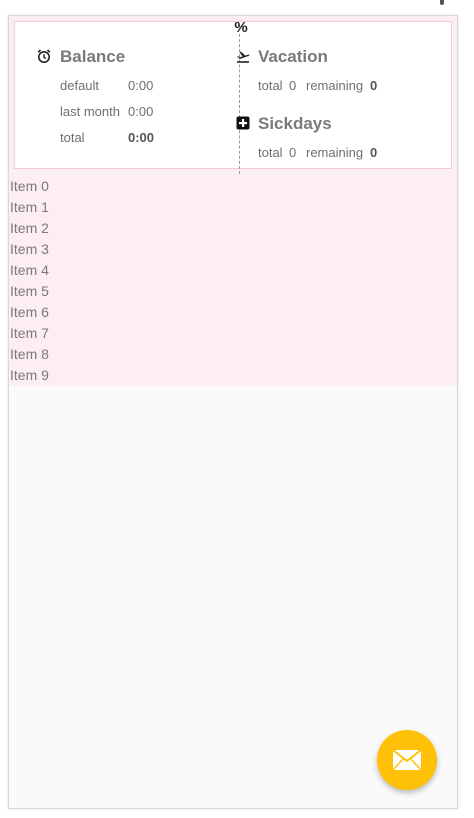 This screenshot has height=818, width=474. Describe the element at coordinates (293, 56) in the screenshot. I see `vacation-title: Vacation` at that location.